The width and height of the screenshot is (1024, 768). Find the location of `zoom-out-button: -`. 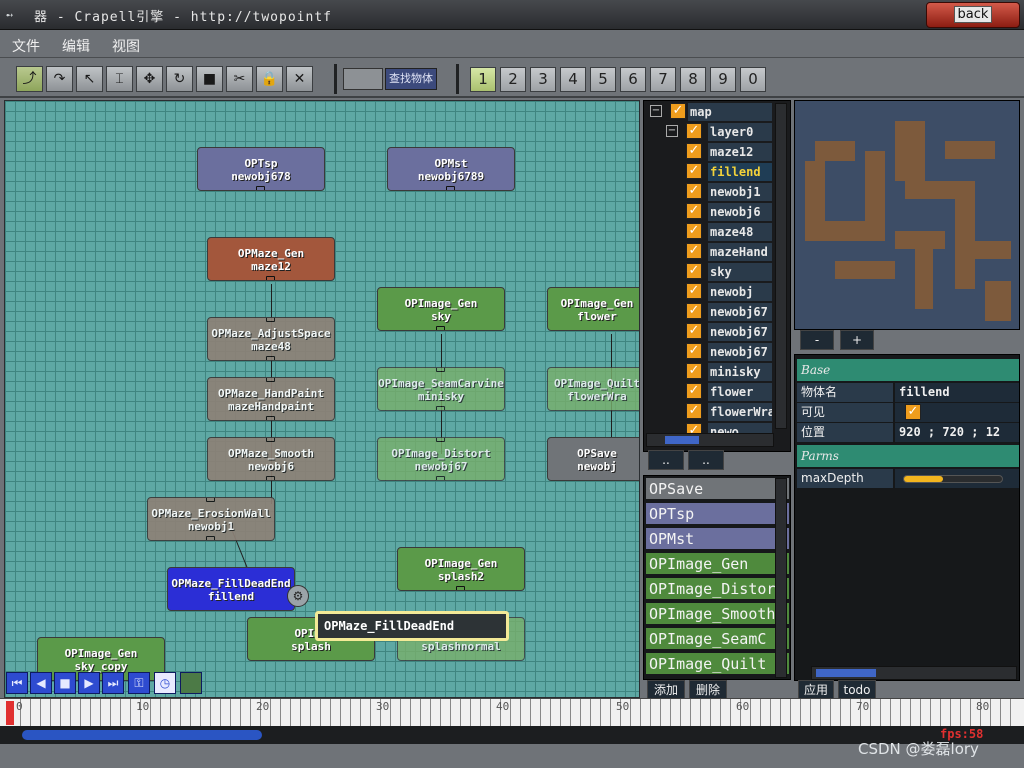

zoom-out-button: - is located at coordinates (817, 340).